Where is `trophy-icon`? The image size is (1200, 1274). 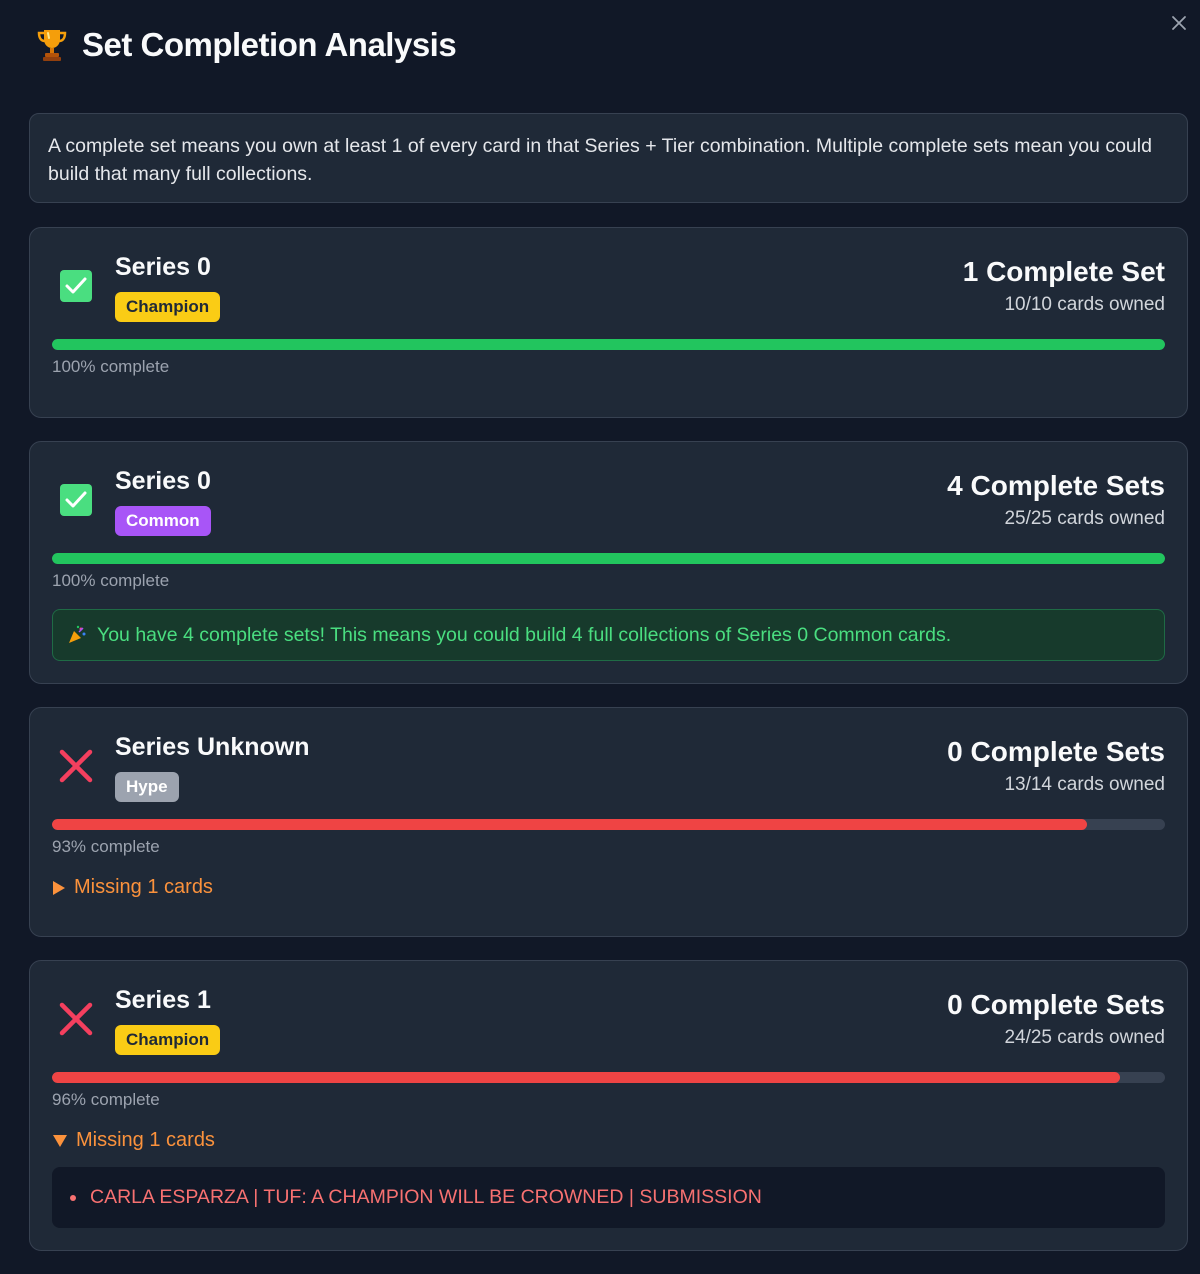
trophy-icon is located at coordinates (52, 45).